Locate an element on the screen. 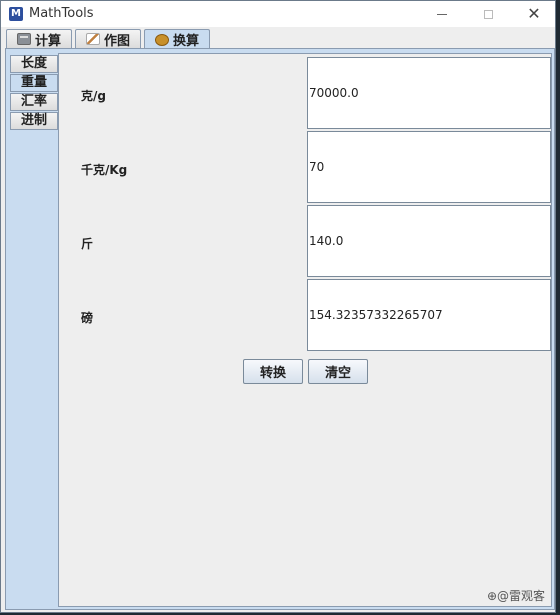  kilogram-label: 千克/Kg is located at coordinates (104, 170).